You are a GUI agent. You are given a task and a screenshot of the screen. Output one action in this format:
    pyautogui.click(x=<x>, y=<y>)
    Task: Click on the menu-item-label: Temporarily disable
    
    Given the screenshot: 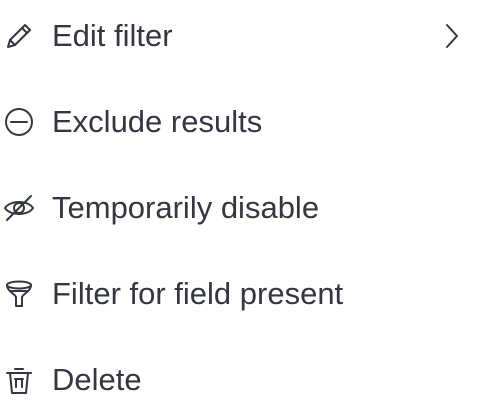 What is the action you would take?
    pyautogui.click(x=186, y=207)
    